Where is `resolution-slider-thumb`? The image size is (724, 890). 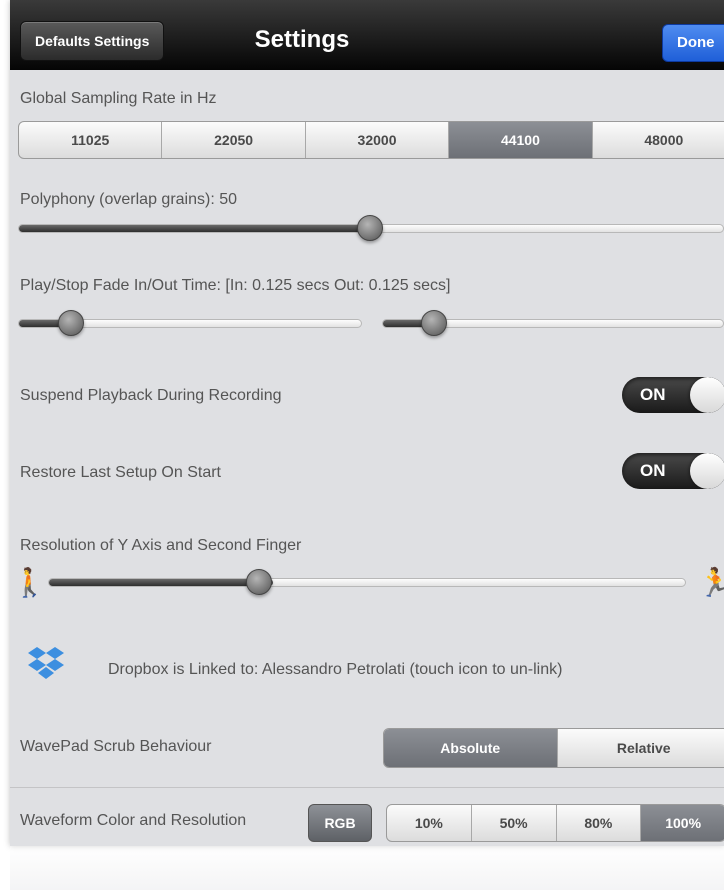
resolution-slider-thumb is located at coordinates (259, 582).